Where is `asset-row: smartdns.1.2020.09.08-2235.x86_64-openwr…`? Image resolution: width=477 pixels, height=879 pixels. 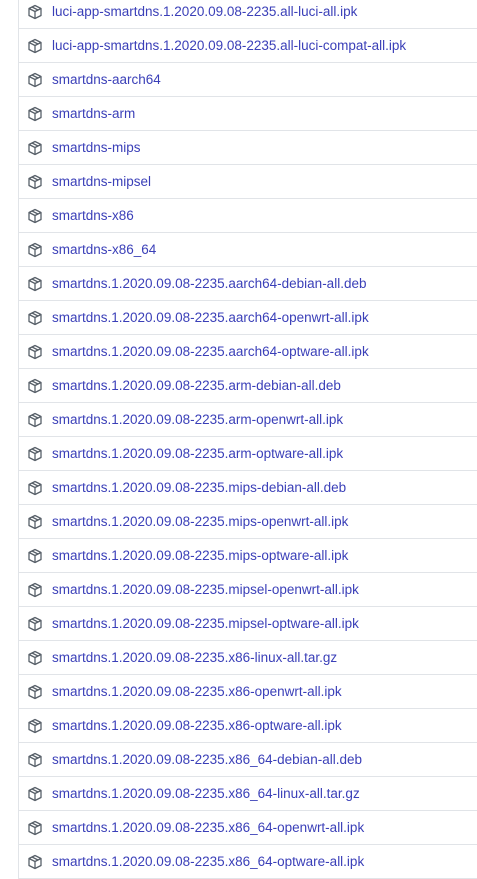
asset-row: smartdns.1.2020.09.08-2235.x86_64-openwr… is located at coordinates (248, 828).